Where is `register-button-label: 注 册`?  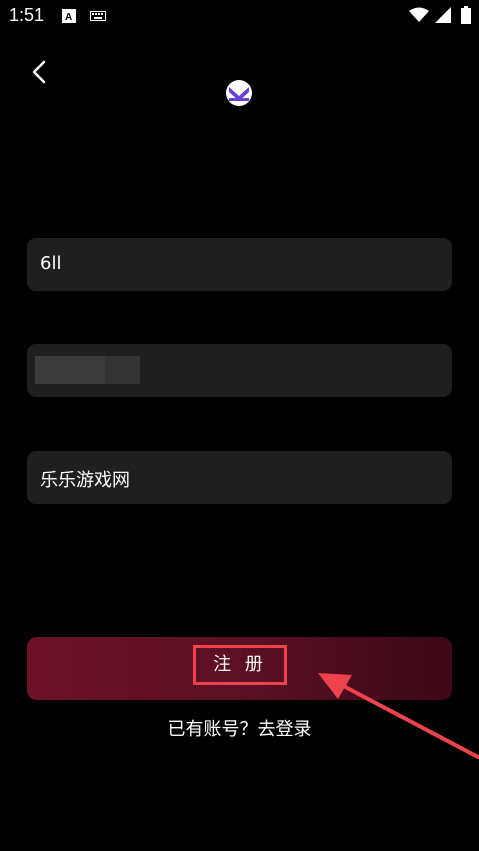
register-button-label: 注 册 is located at coordinates (240, 665).